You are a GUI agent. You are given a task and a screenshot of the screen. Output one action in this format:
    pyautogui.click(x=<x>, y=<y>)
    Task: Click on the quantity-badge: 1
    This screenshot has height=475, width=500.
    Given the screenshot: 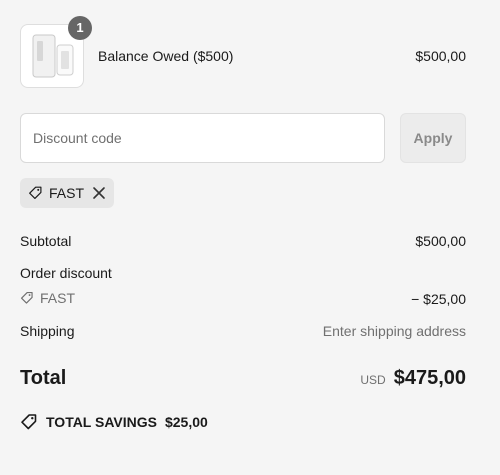 What is the action you would take?
    pyautogui.click(x=80, y=28)
    